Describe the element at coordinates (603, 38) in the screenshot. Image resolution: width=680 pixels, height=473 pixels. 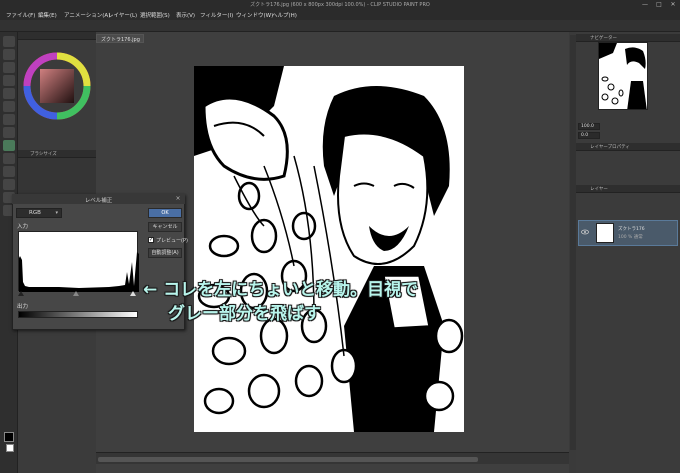
I see `navigator-title: ナビゲーター` at that location.